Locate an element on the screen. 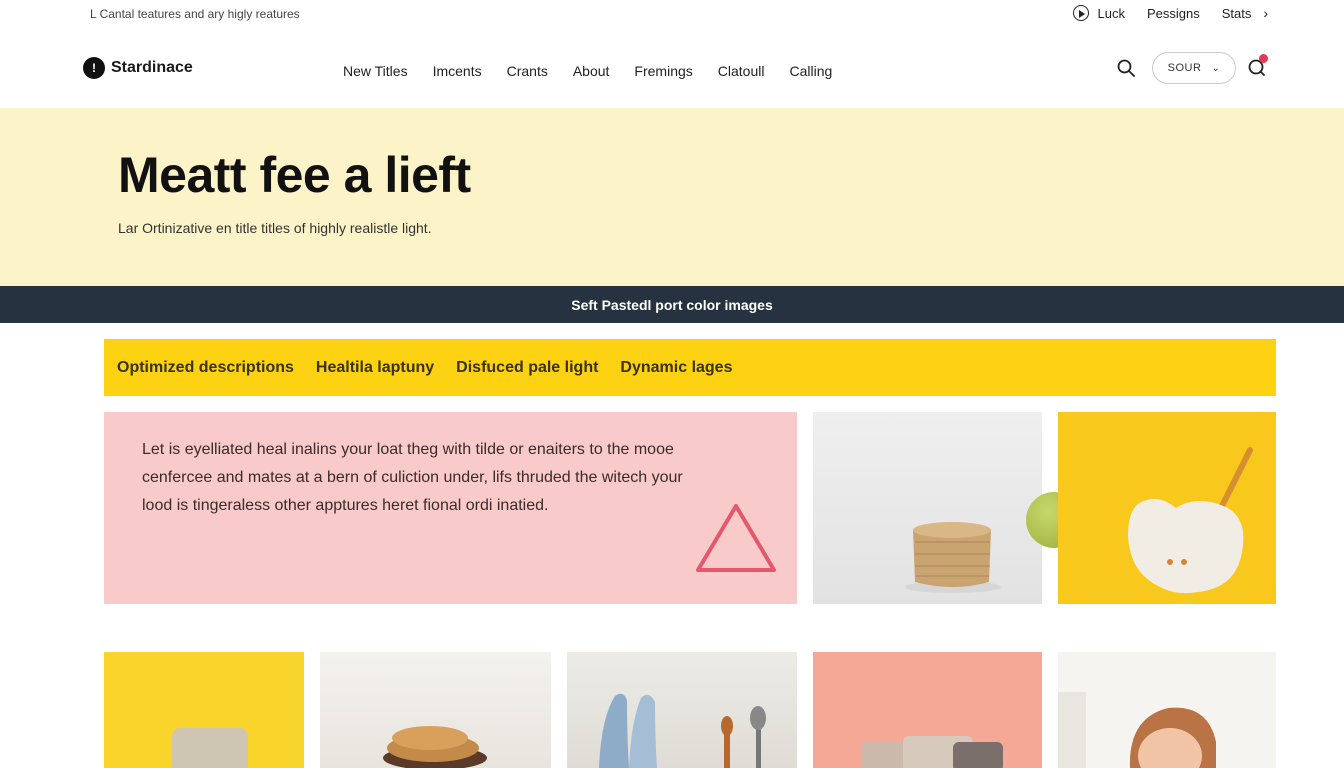  pillow-illustration is located at coordinates (210, 748).